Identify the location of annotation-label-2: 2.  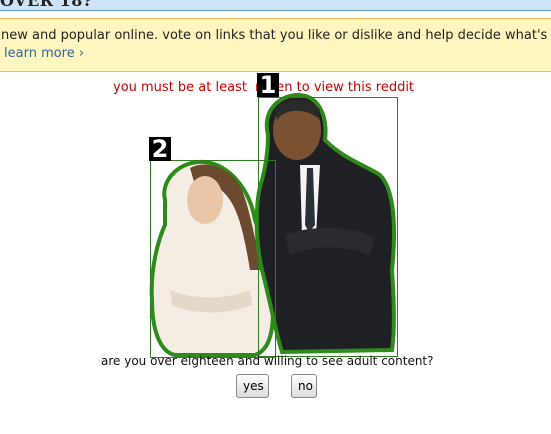
(160, 149).